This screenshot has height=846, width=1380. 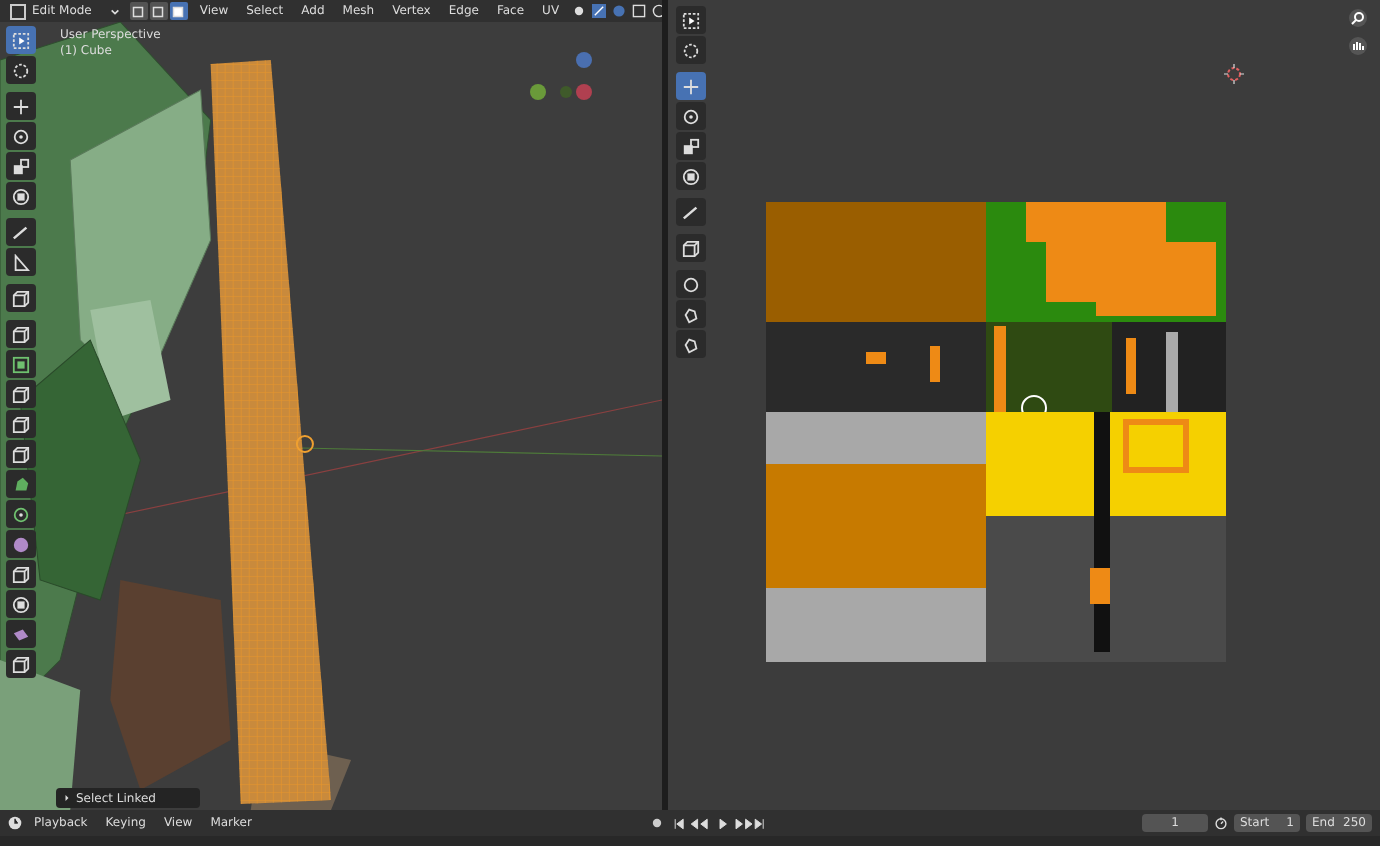 I want to click on face-mode-icon, so click(x=178, y=11).